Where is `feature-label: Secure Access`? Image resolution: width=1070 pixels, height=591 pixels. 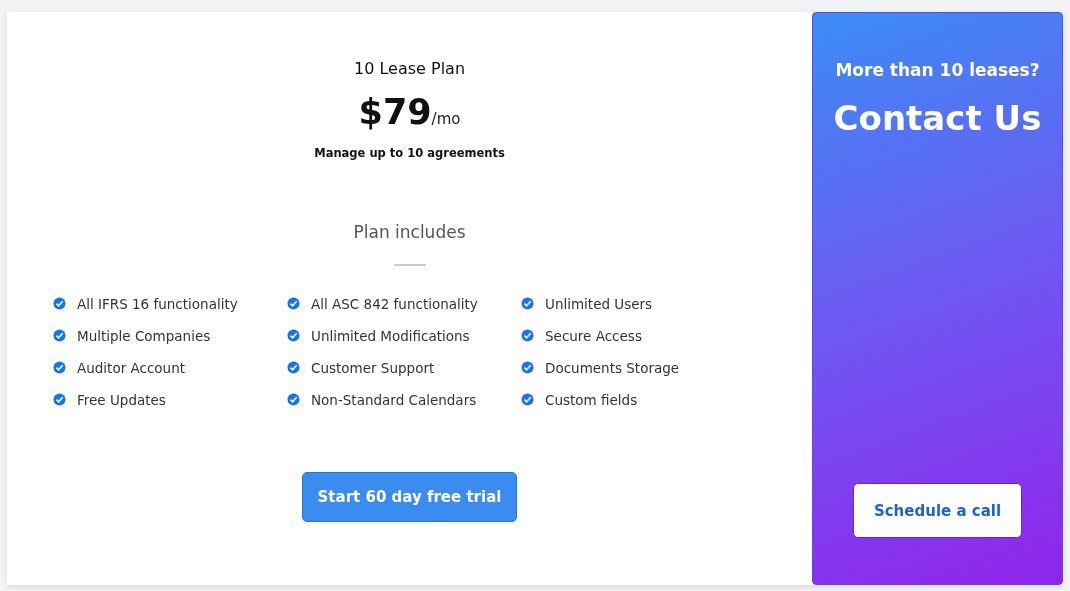 feature-label: Secure Access is located at coordinates (593, 335).